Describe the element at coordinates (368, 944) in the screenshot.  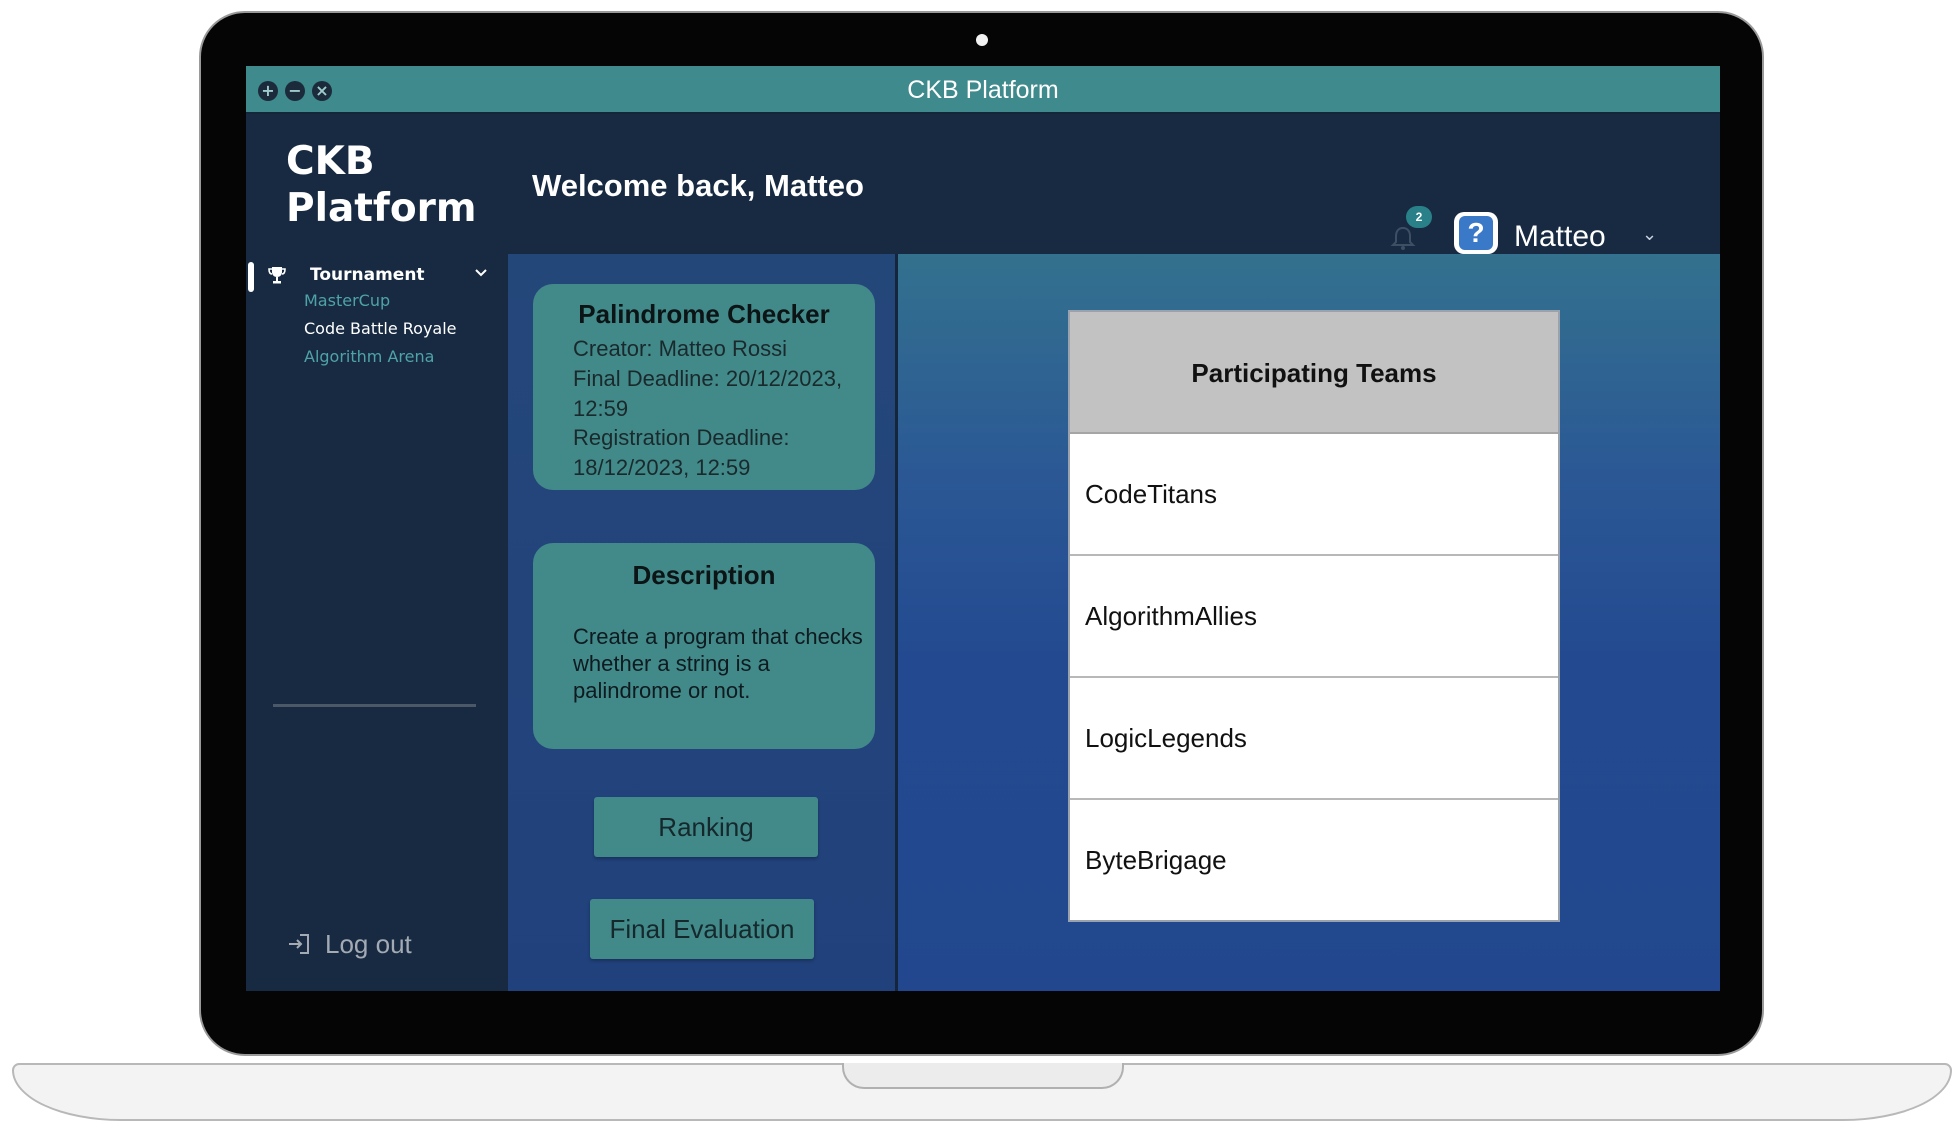
I see `logout-button: Log out` at that location.